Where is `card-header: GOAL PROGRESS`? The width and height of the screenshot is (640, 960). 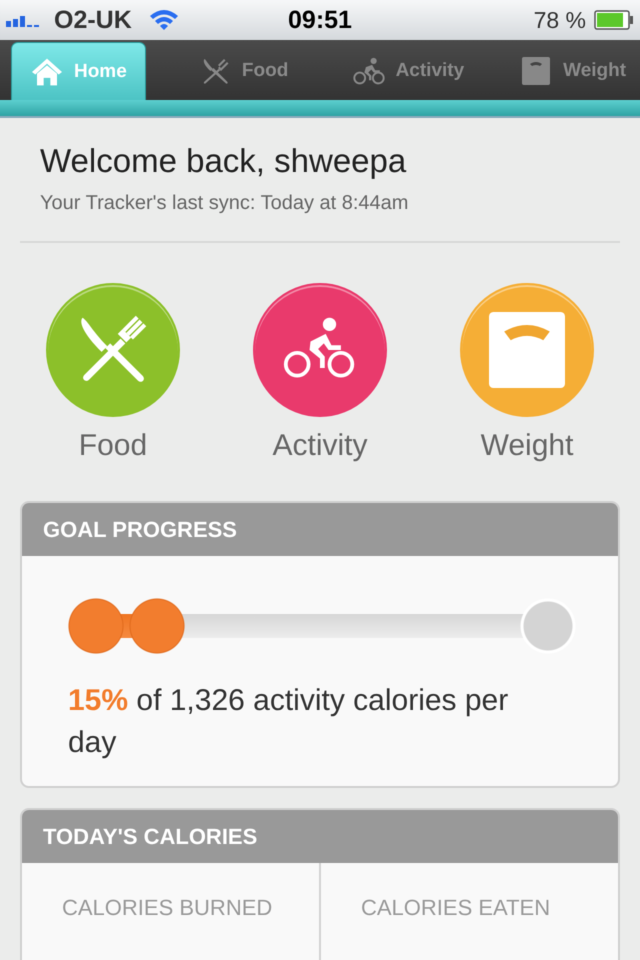 card-header: GOAL PROGRESS is located at coordinates (320, 529).